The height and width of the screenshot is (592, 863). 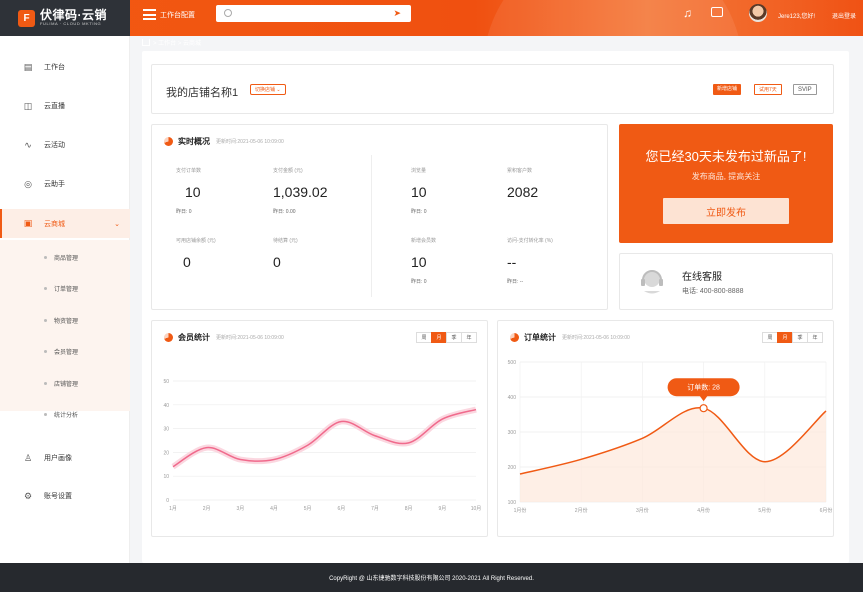 I want to click on x-tick-label: 1月份, so click(x=520, y=510).